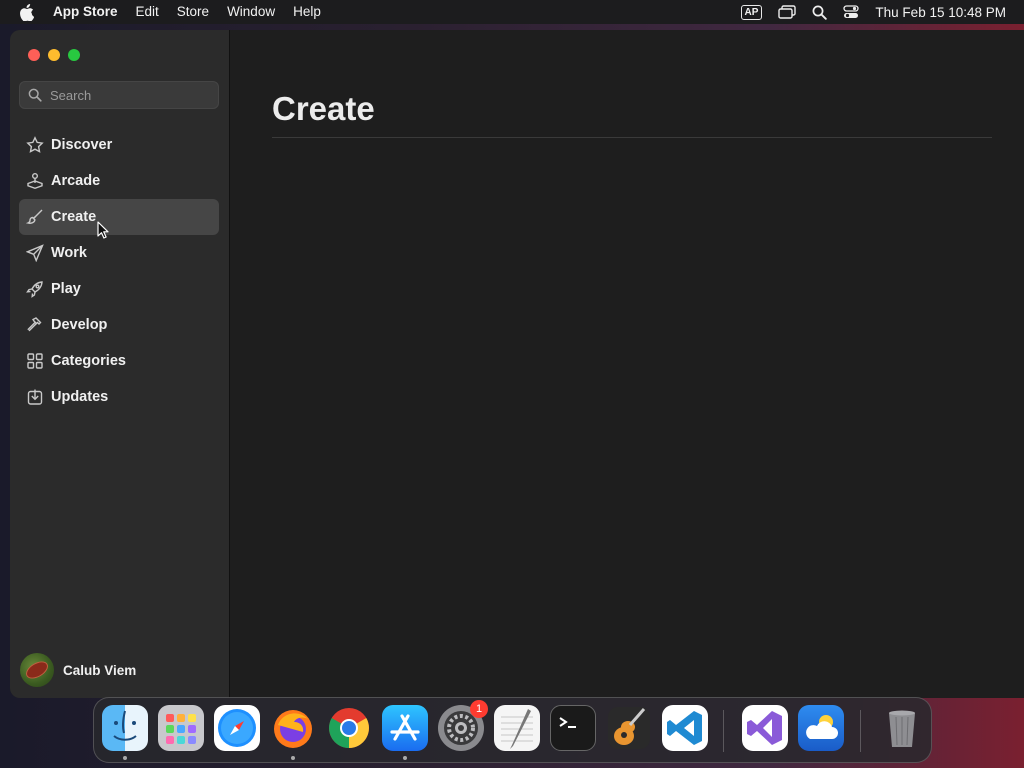 Image resolution: width=1024 pixels, height=768 pixels. Describe the element at coordinates (76, 181) in the screenshot. I see `sidebar-item-label: Arcade` at that location.